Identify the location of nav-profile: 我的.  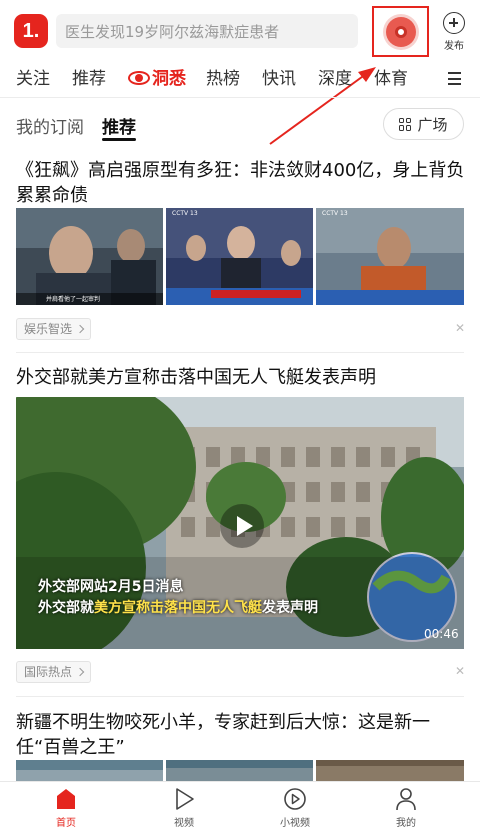
(406, 806).